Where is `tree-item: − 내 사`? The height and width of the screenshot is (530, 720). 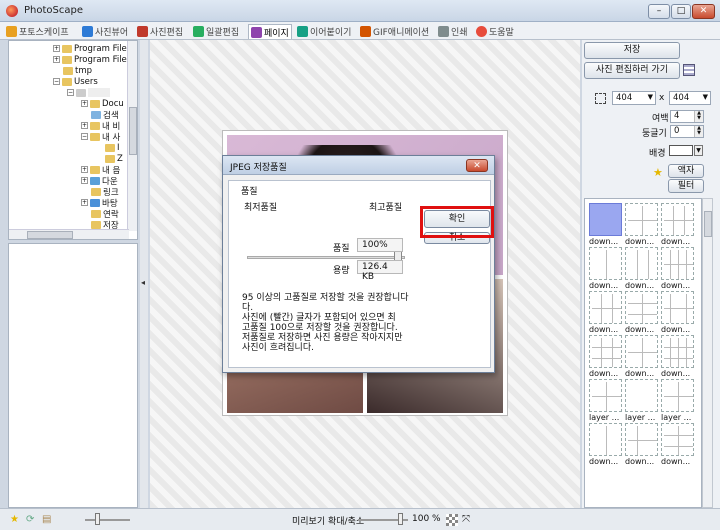
tree-item: − 내 사 is located at coordinates (100, 137).